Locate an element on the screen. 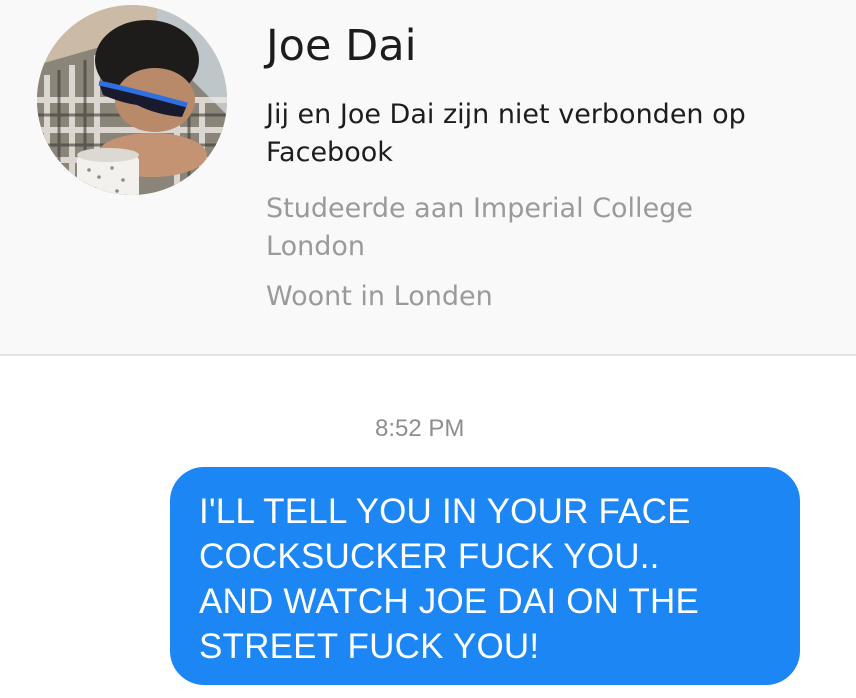  profile-education: Studeerde aan Imperial College London is located at coordinates (479, 227).